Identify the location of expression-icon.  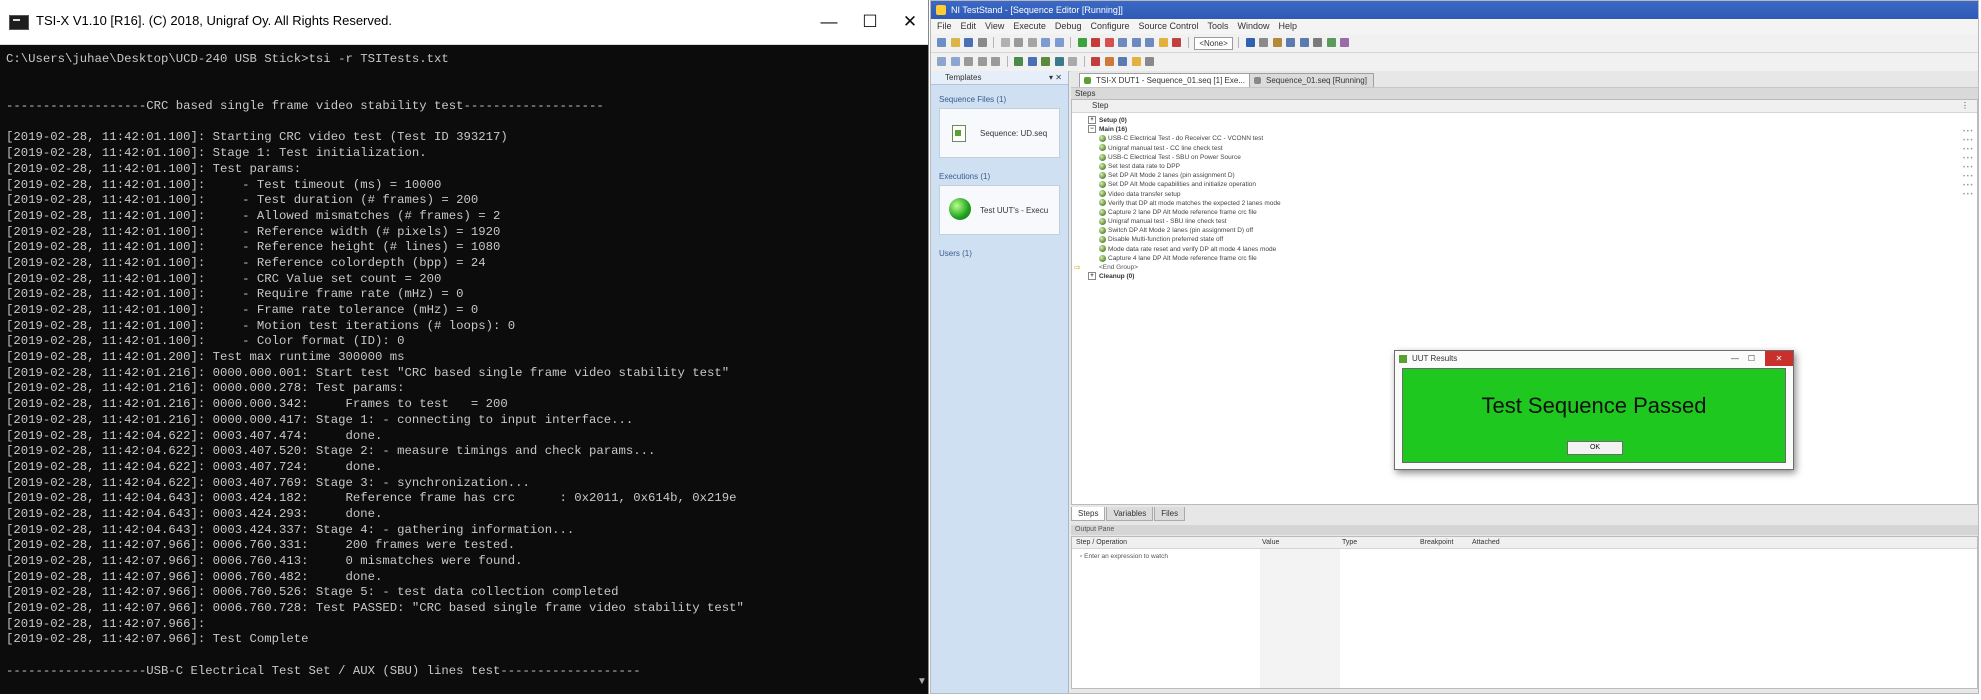
(1136, 61).